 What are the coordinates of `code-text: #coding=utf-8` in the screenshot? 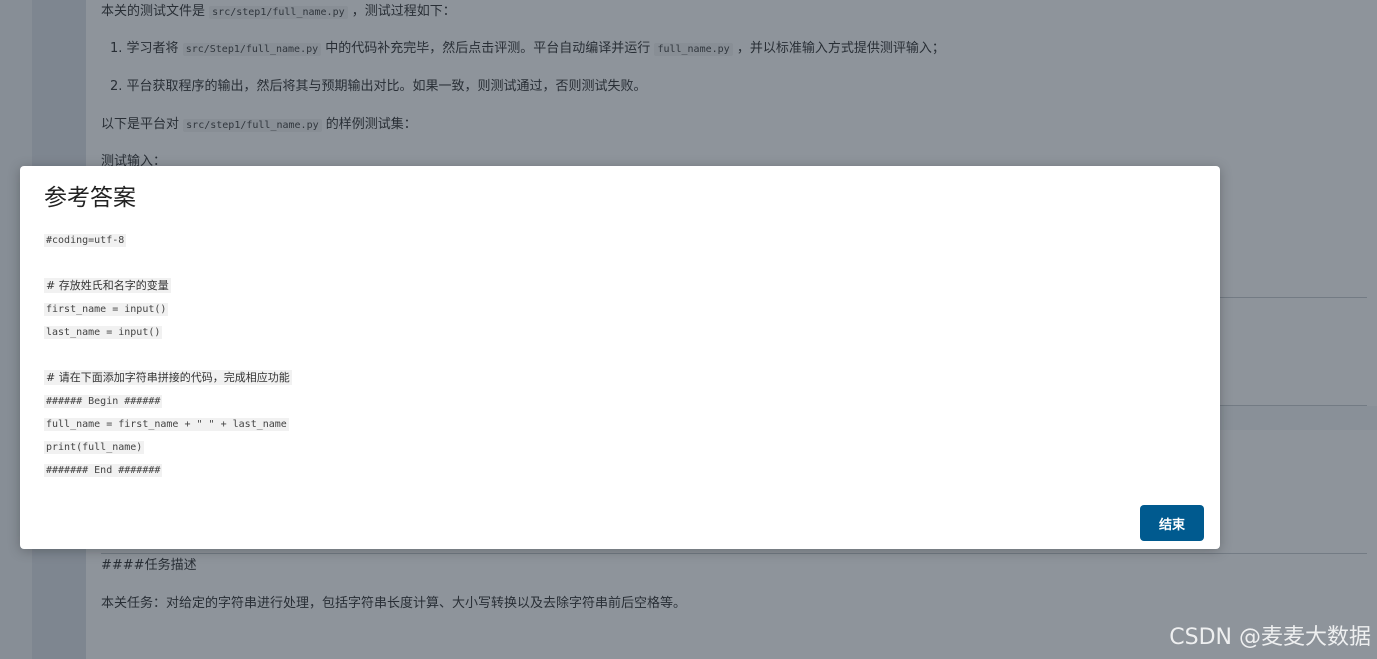 It's located at (85, 240).